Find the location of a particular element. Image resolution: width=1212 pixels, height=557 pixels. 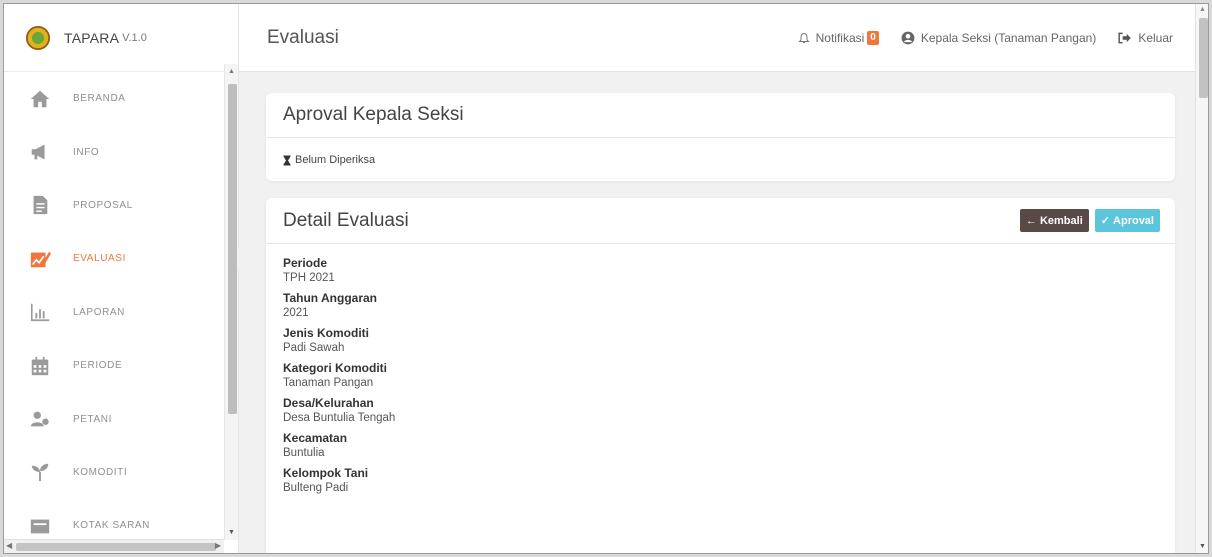

field-kelompok-tani: Kelompok Tani Bulteng Padi is located at coordinates (720, 481).